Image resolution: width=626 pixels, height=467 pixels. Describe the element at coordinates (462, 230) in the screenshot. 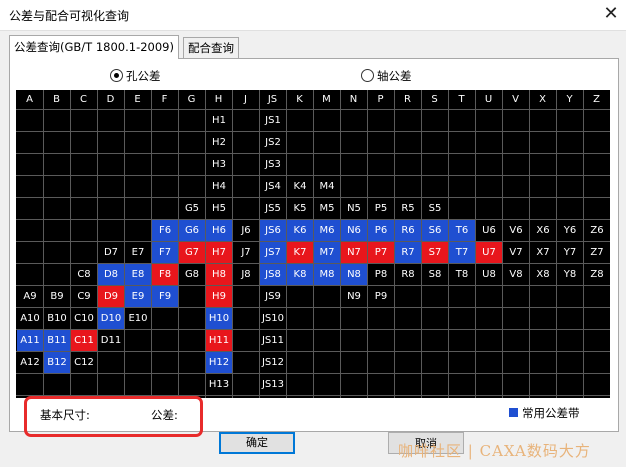

I see `tolerance-cell-t6: T6` at that location.